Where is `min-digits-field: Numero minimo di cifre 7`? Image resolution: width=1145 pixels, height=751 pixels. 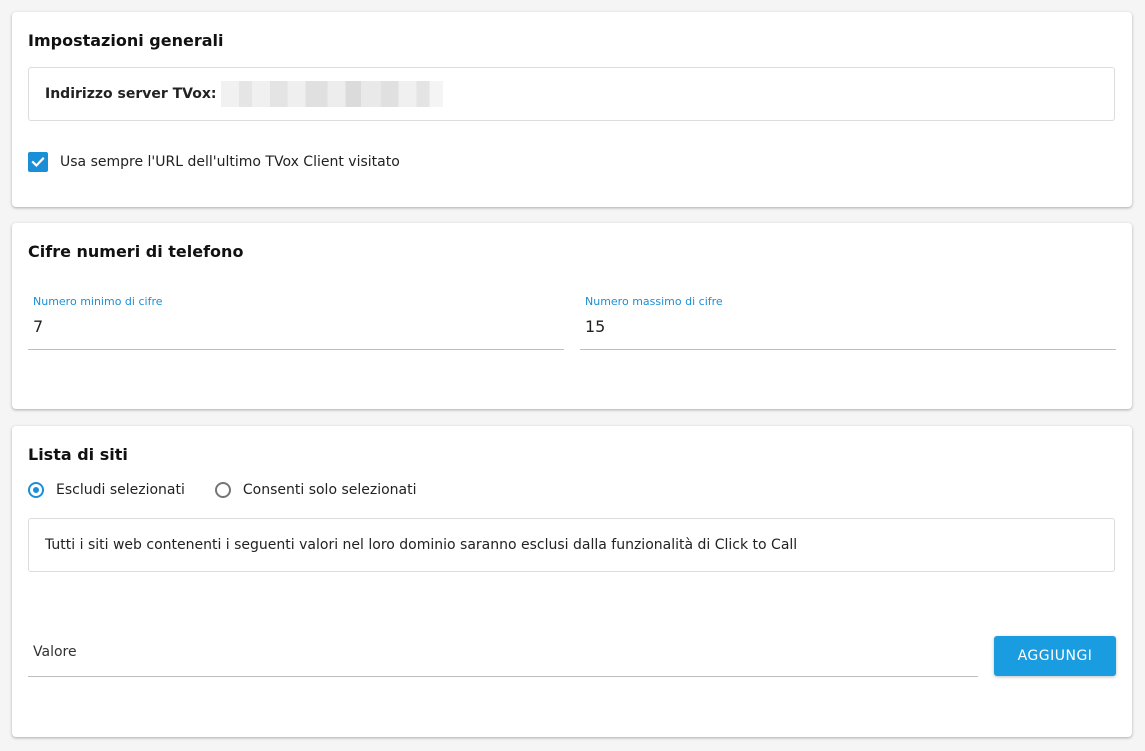 min-digits-field: Numero minimo di cifre 7 is located at coordinates (296, 322).